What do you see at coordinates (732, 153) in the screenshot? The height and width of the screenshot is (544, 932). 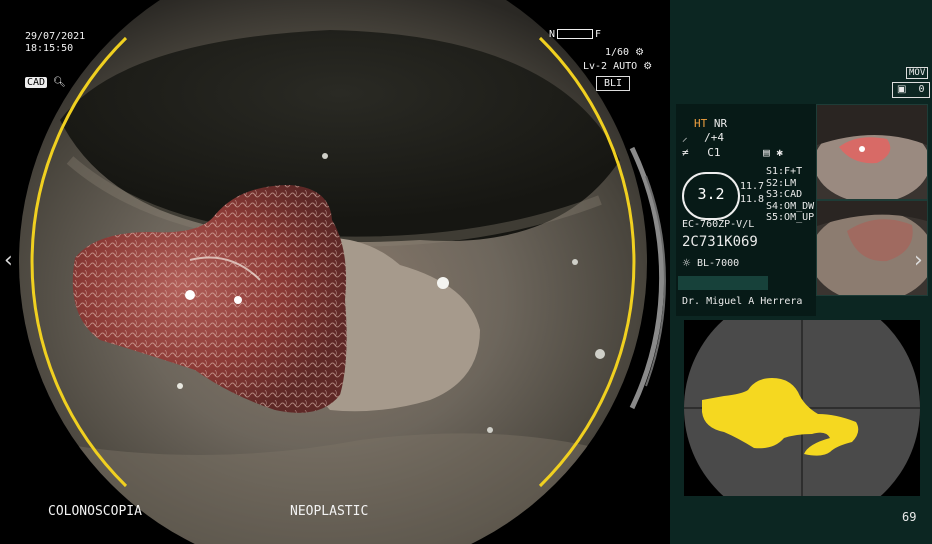 I see `color-row: ≠ C1 ▤ ✱` at bounding box center [732, 153].